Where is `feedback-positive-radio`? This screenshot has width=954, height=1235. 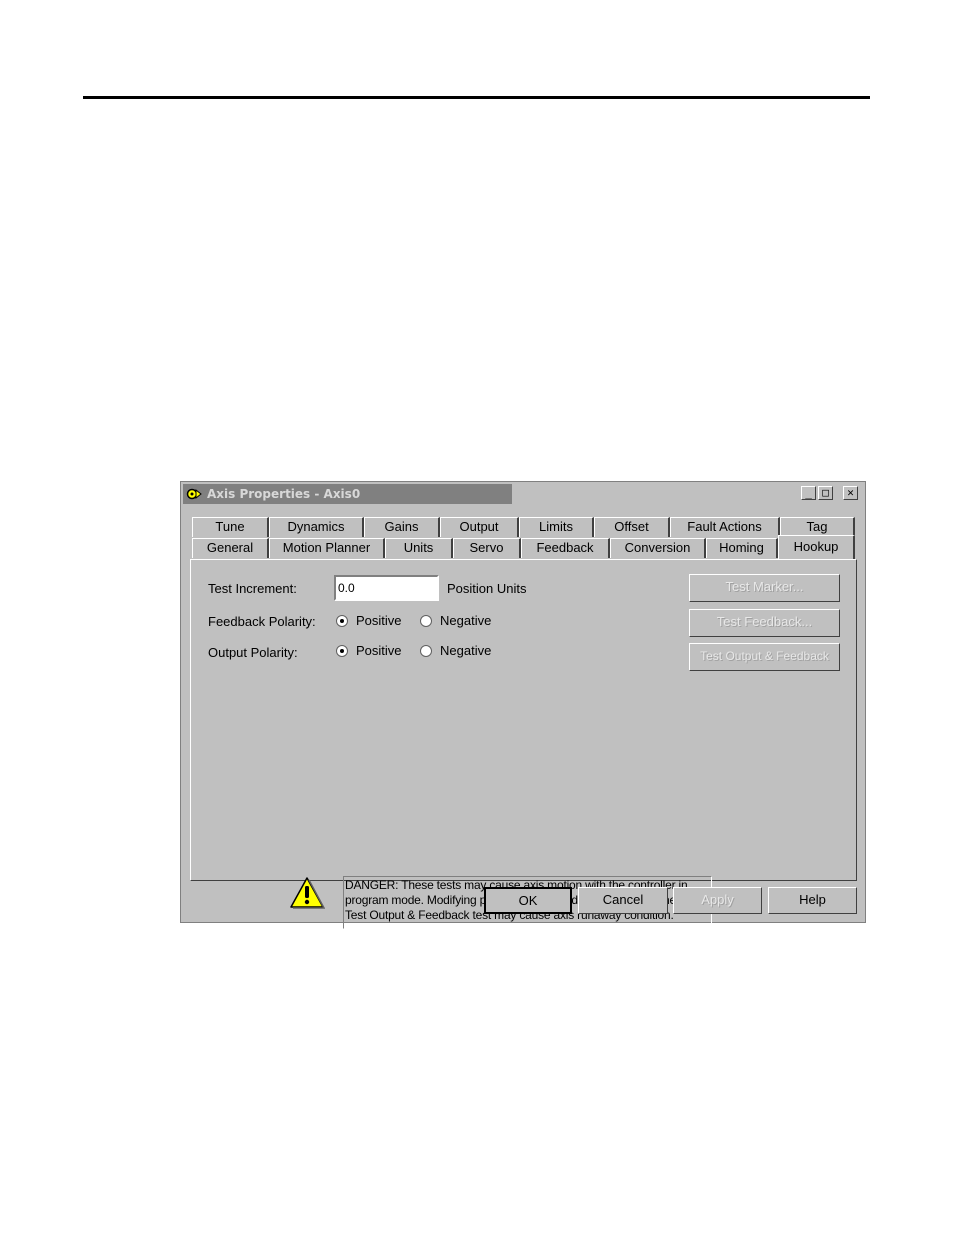 feedback-positive-radio is located at coordinates (342, 621).